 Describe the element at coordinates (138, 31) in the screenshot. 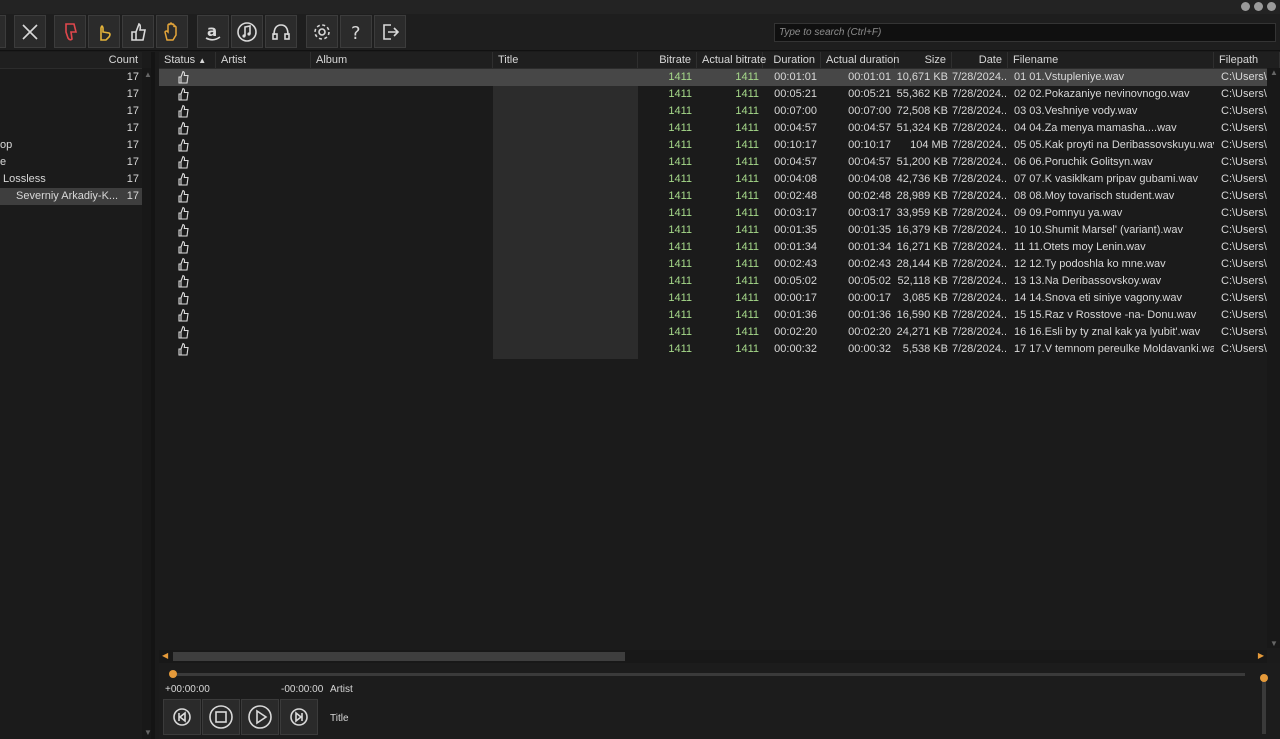

I see `like-button` at that location.